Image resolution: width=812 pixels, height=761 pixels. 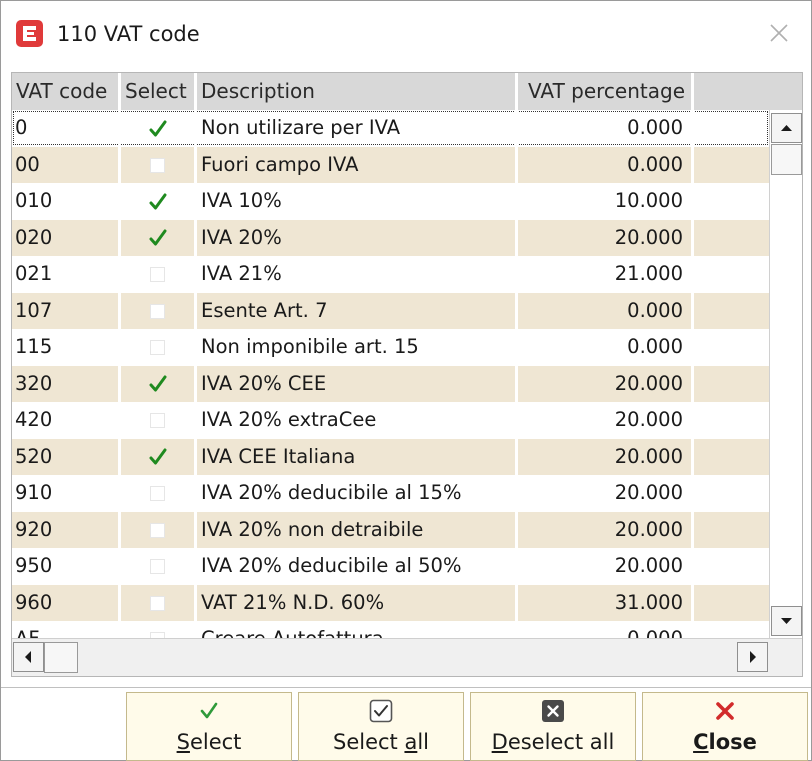 What do you see at coordinates (357, 529) in the screenshot?
I see `cell-description: IVA 20% non detraibile` at bounding box center [357, 529].